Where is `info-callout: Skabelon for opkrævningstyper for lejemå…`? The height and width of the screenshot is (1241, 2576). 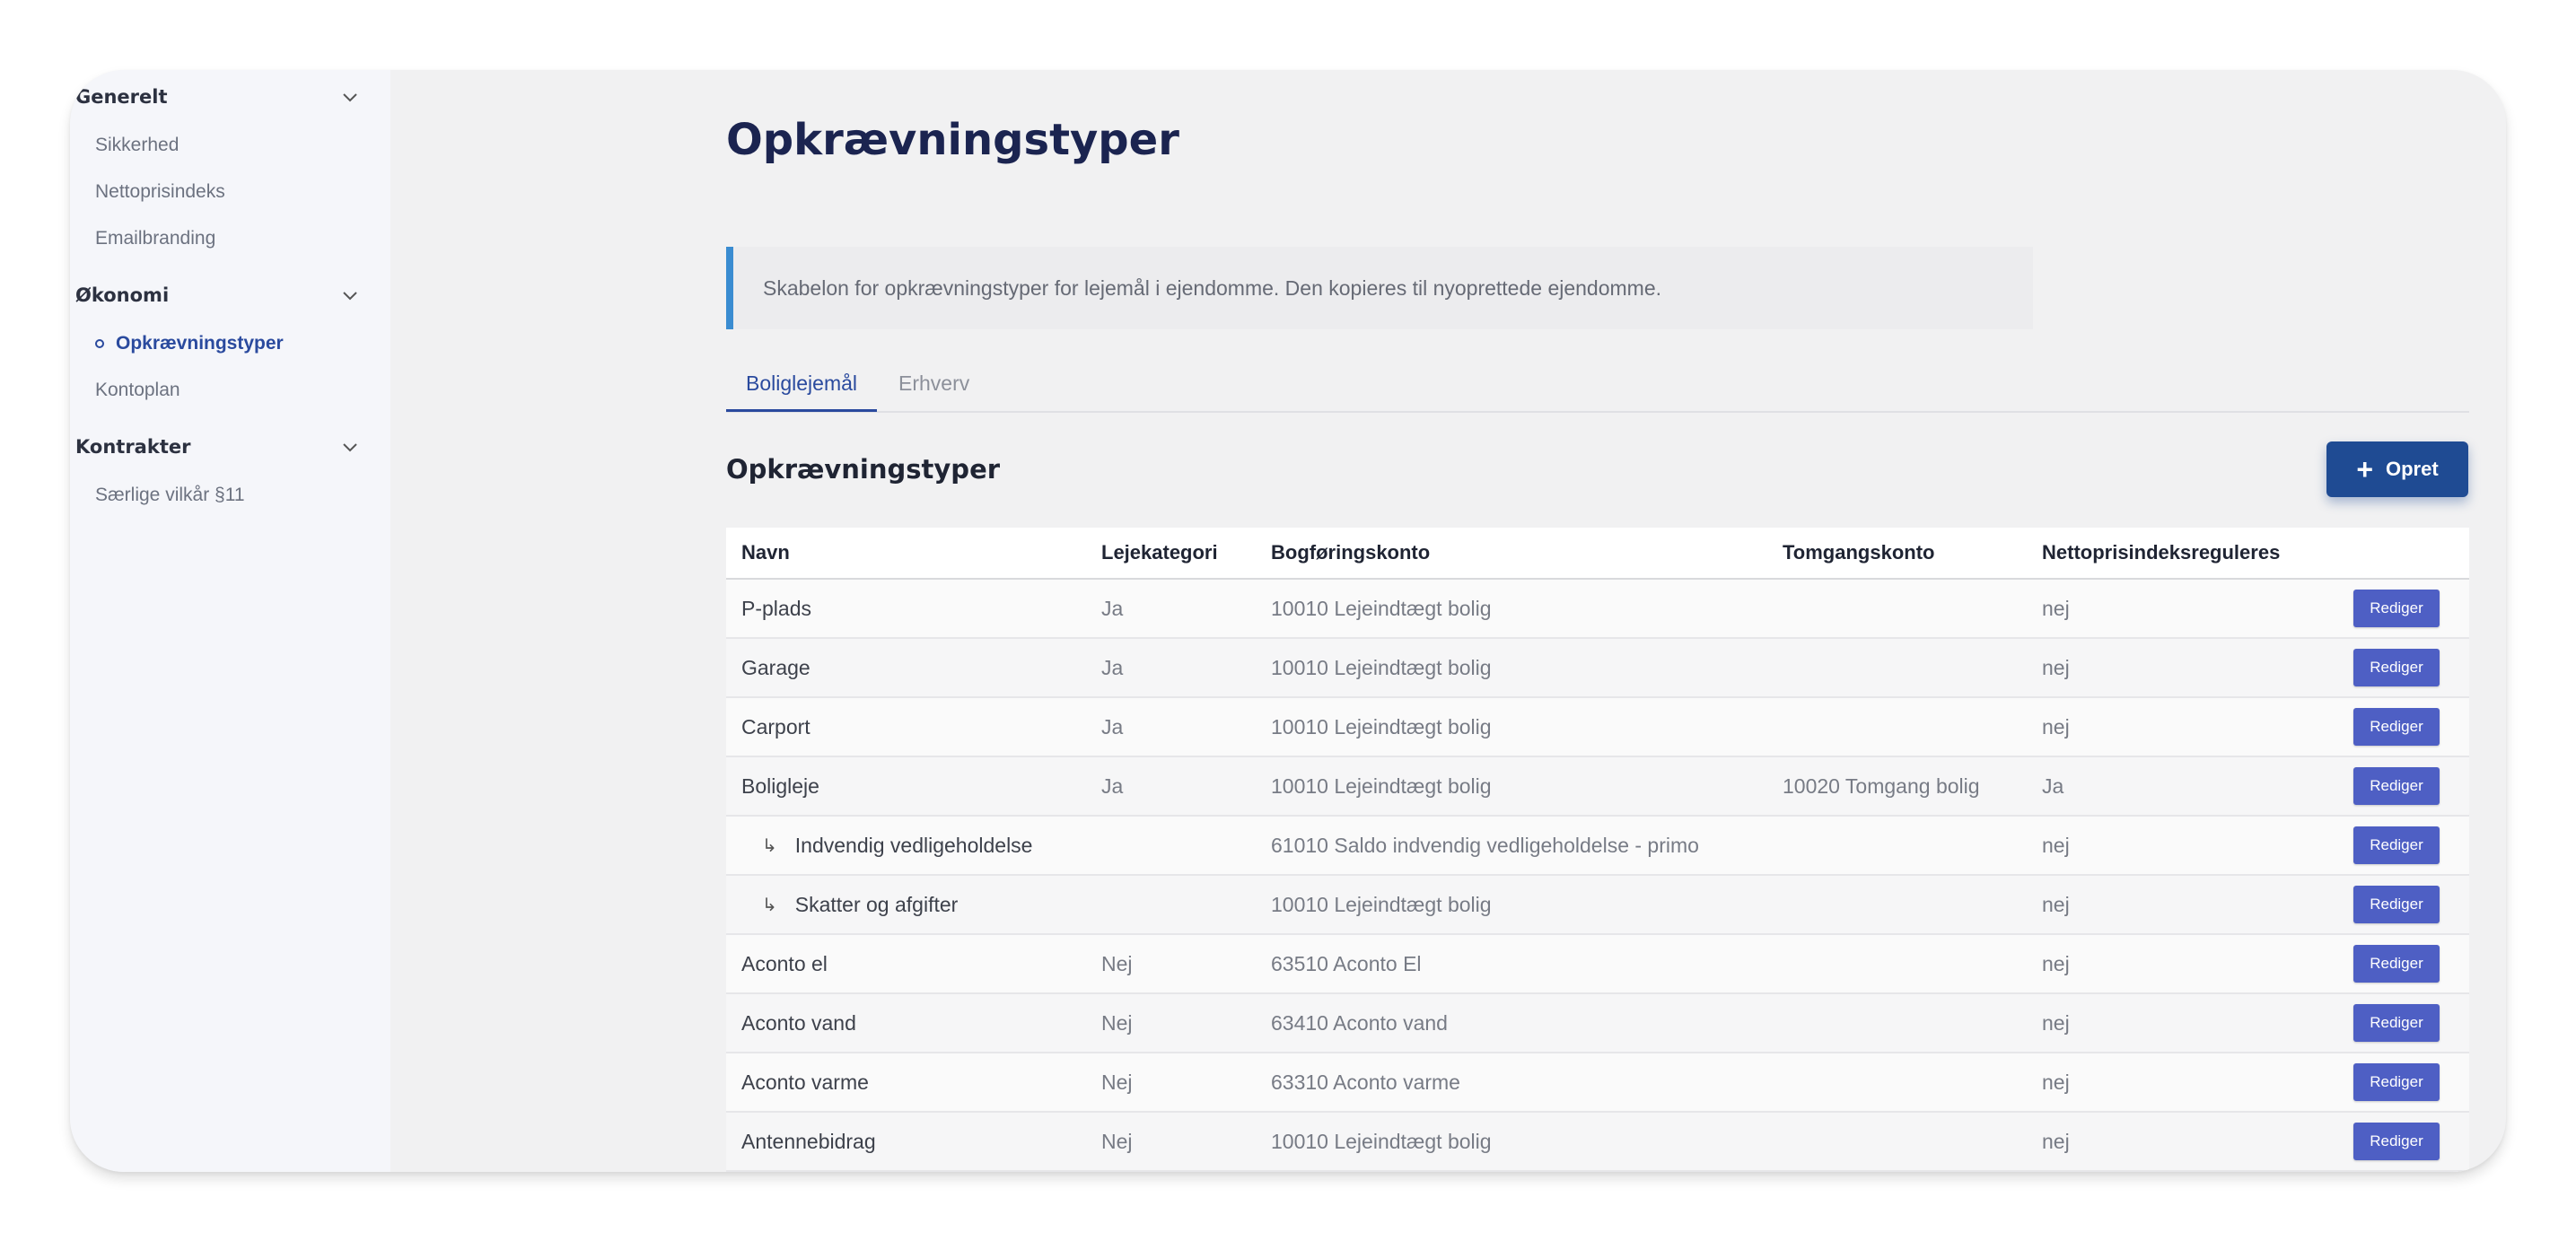 info-callout: Skabelon for opkrævningstyper for lejemå… is located at coordinates (1379, 288).